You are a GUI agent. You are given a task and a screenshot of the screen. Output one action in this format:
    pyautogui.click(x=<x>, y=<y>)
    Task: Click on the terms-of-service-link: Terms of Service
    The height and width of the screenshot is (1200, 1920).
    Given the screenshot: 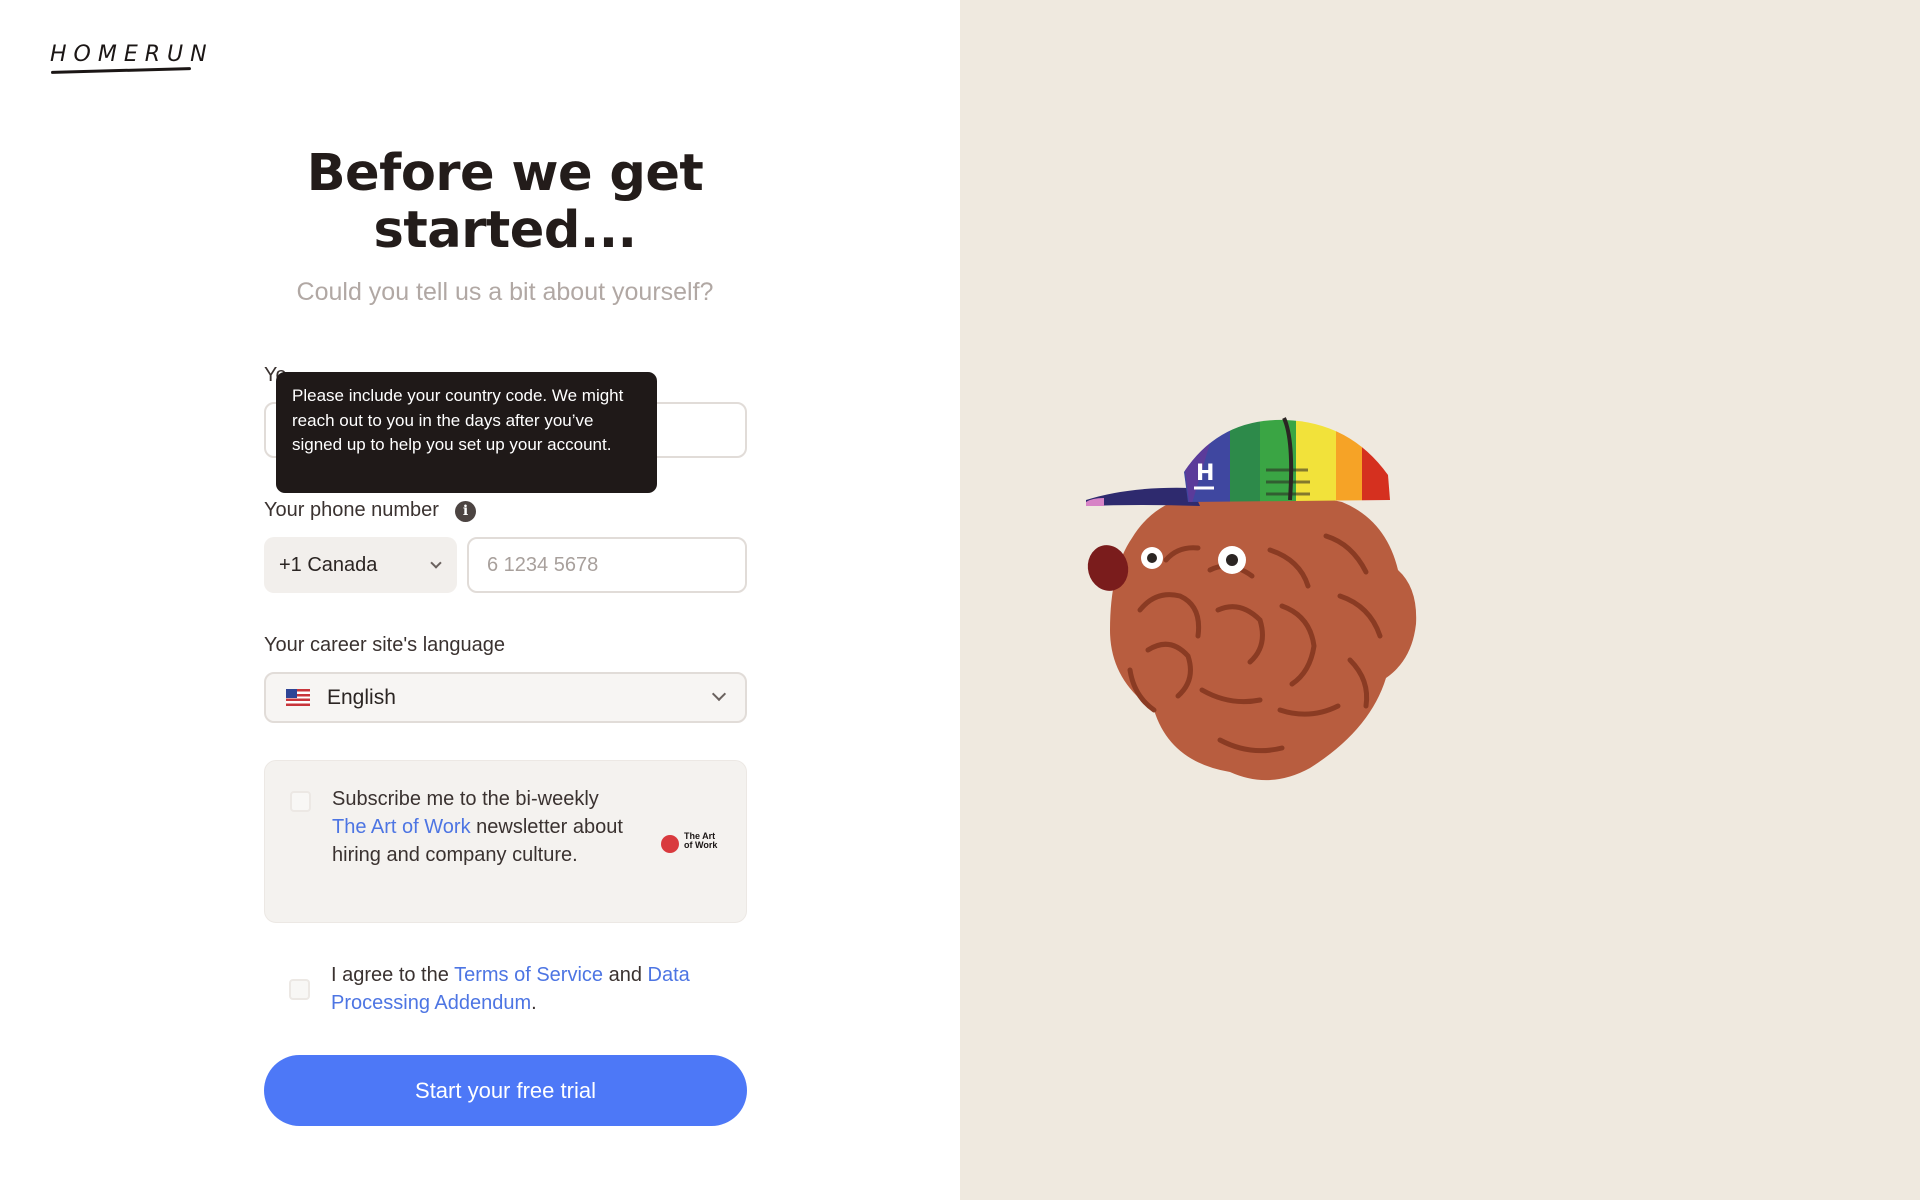 What is the action you would take?
    pyautogui.click(x=528, y=975)
    